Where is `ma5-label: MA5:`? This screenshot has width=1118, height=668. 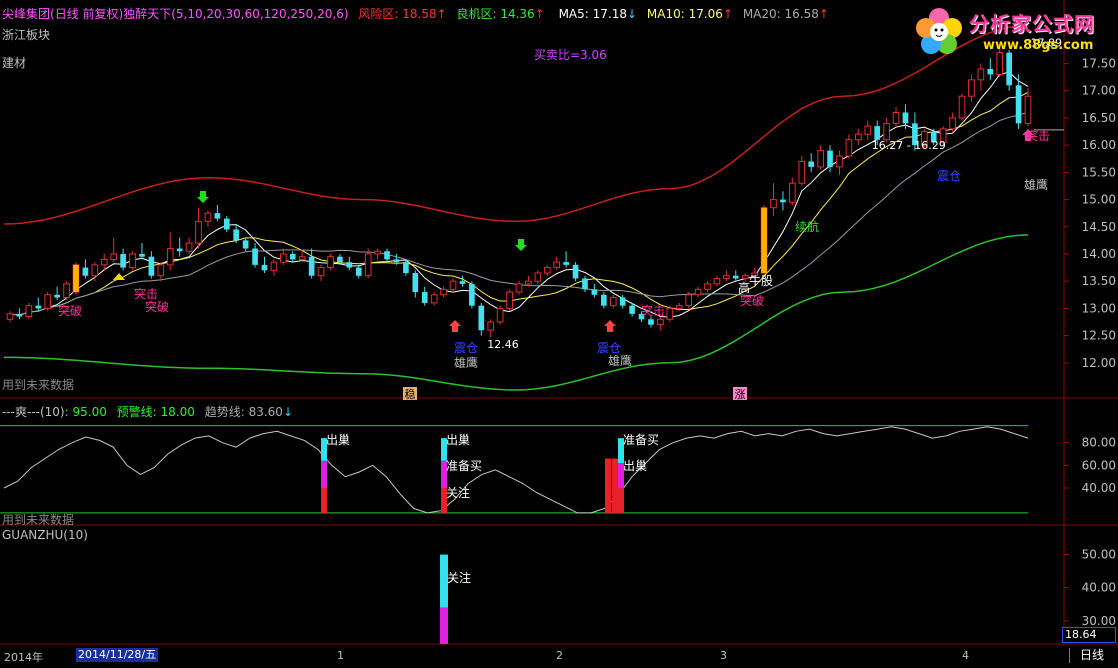
ma5-label: MA5: is located at coordinates (575, 14).